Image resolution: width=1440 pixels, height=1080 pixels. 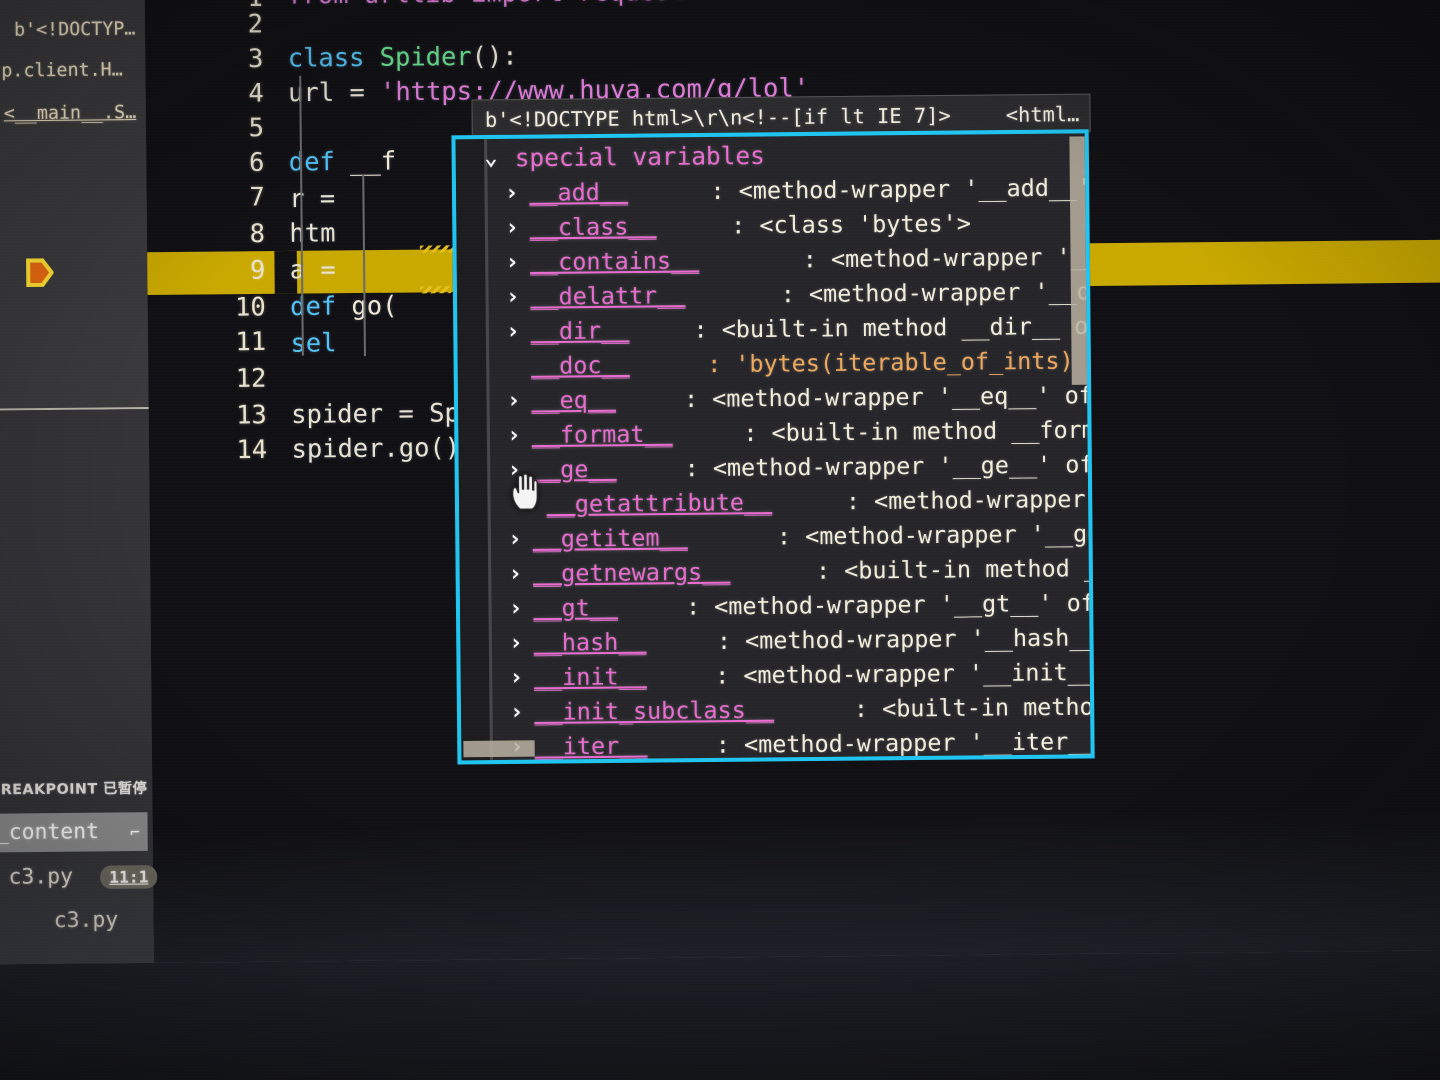 What do you see at coordinates (375, 448) in the screenshot?
I see `code-line: spider.go()` at bounding box center [375, 448].